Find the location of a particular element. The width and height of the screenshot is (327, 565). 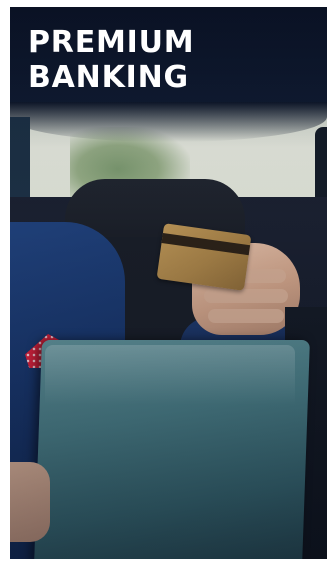

headline-line-2: BANKING is located at coordinates (108, 77).